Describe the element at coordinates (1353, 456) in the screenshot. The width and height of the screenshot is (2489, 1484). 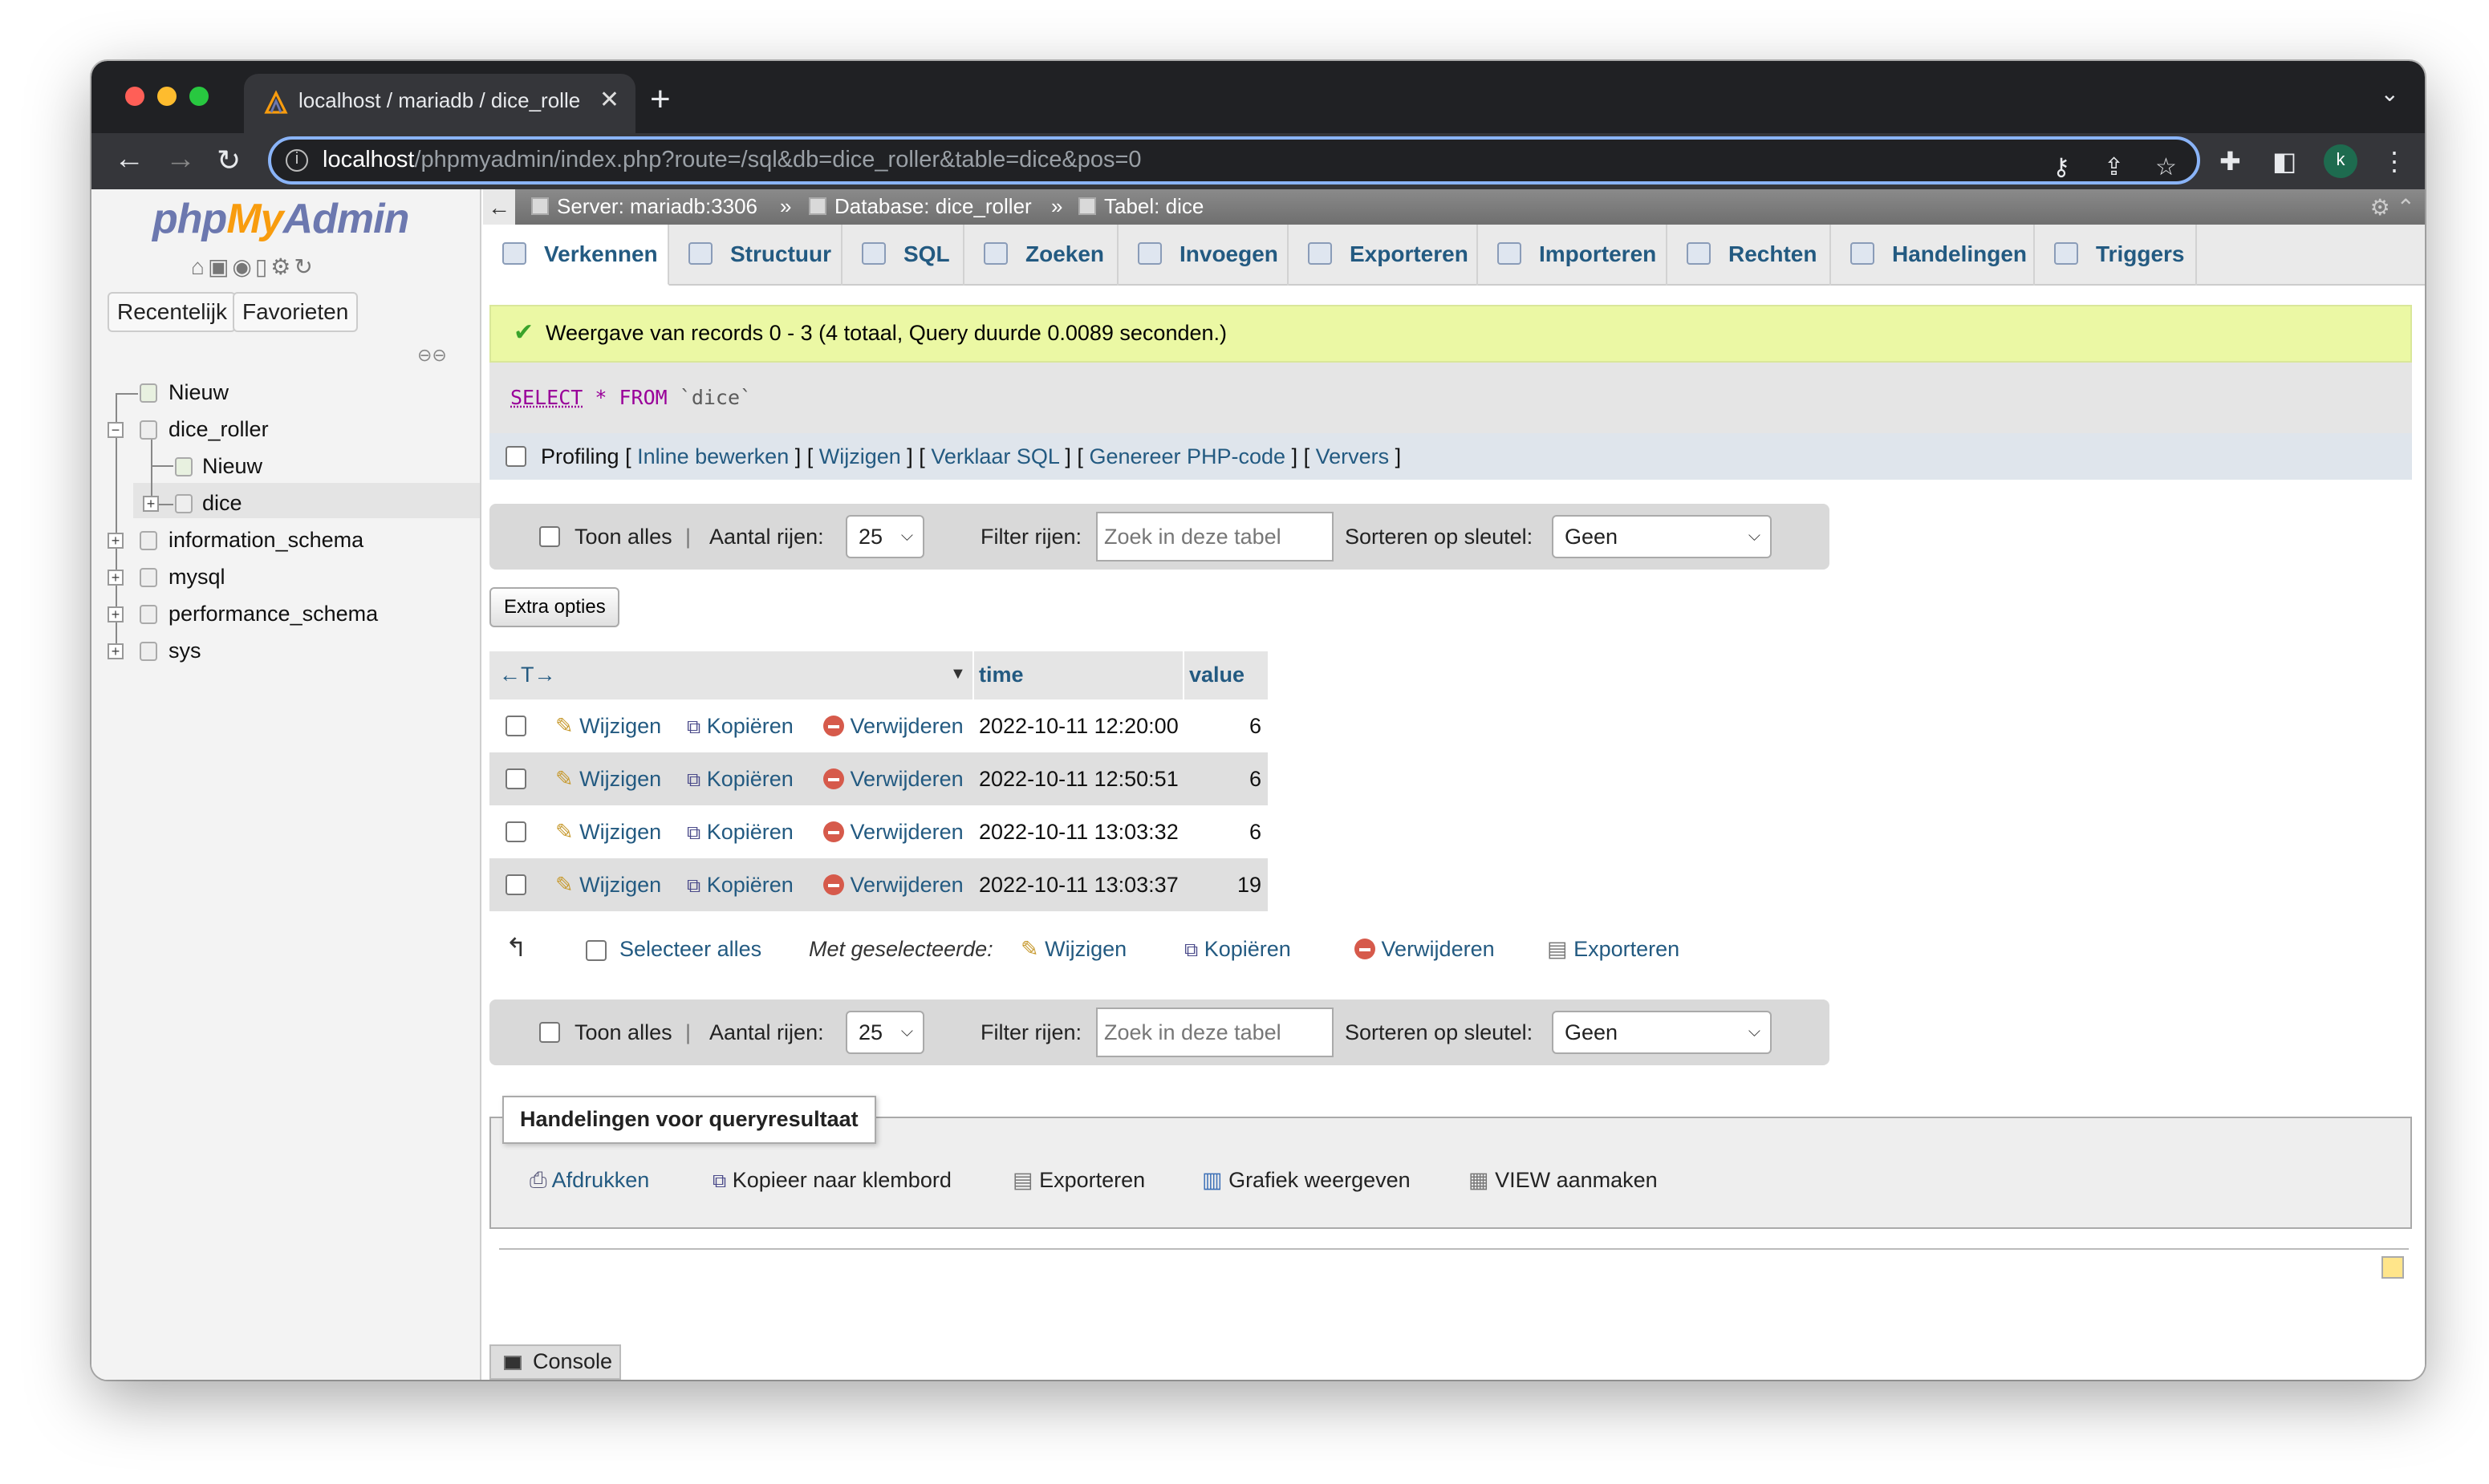
I see `refresh-link: Ververs` at that location.